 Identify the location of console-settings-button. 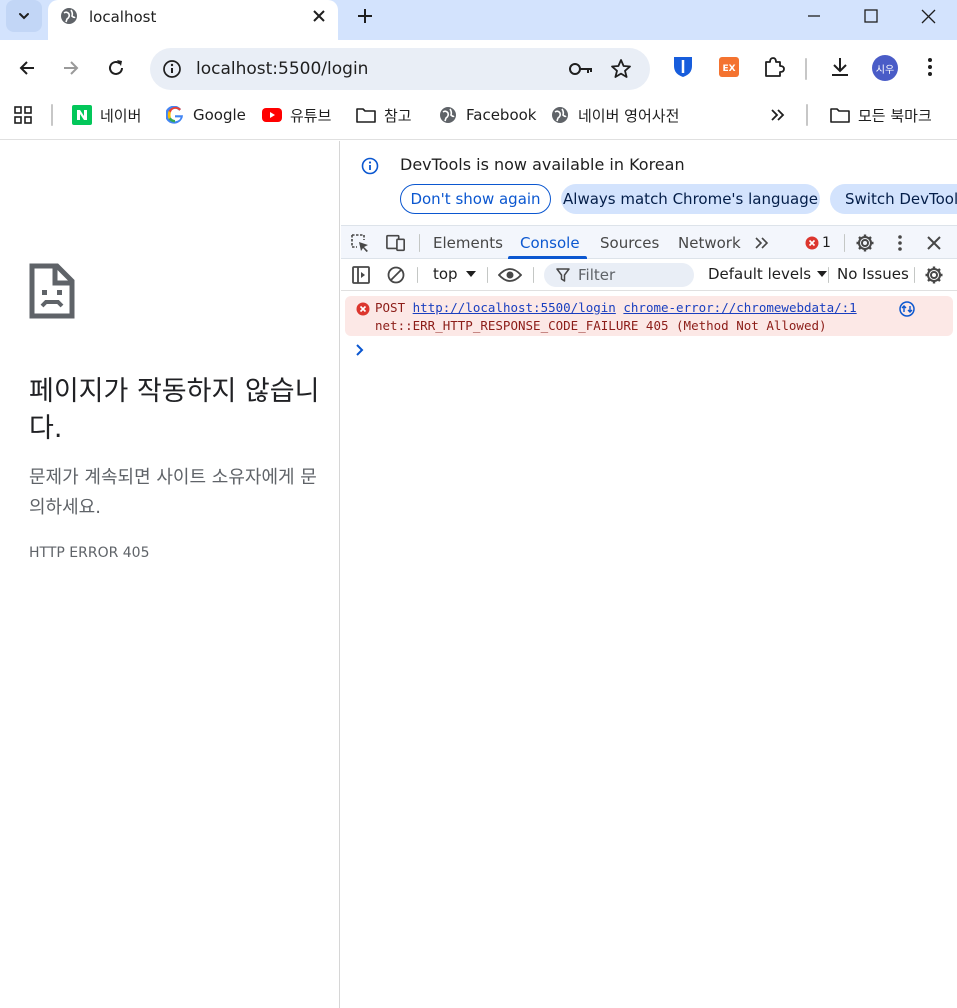
(934, 275).